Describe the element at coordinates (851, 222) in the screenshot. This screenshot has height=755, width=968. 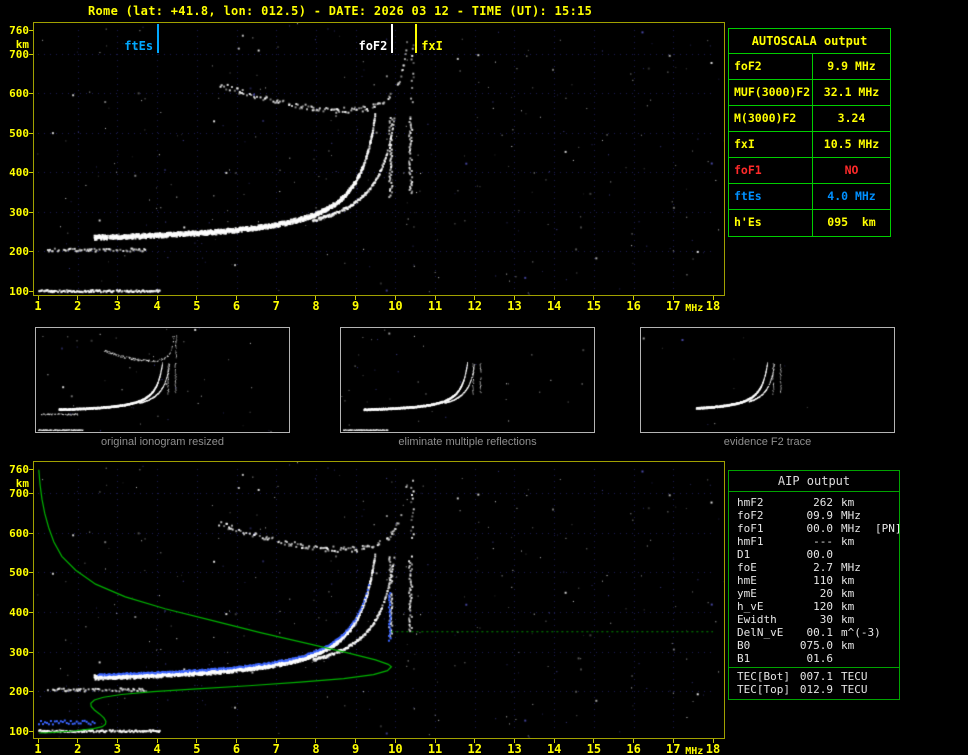
I see `autoscala-row-value: 095 km` at that location.